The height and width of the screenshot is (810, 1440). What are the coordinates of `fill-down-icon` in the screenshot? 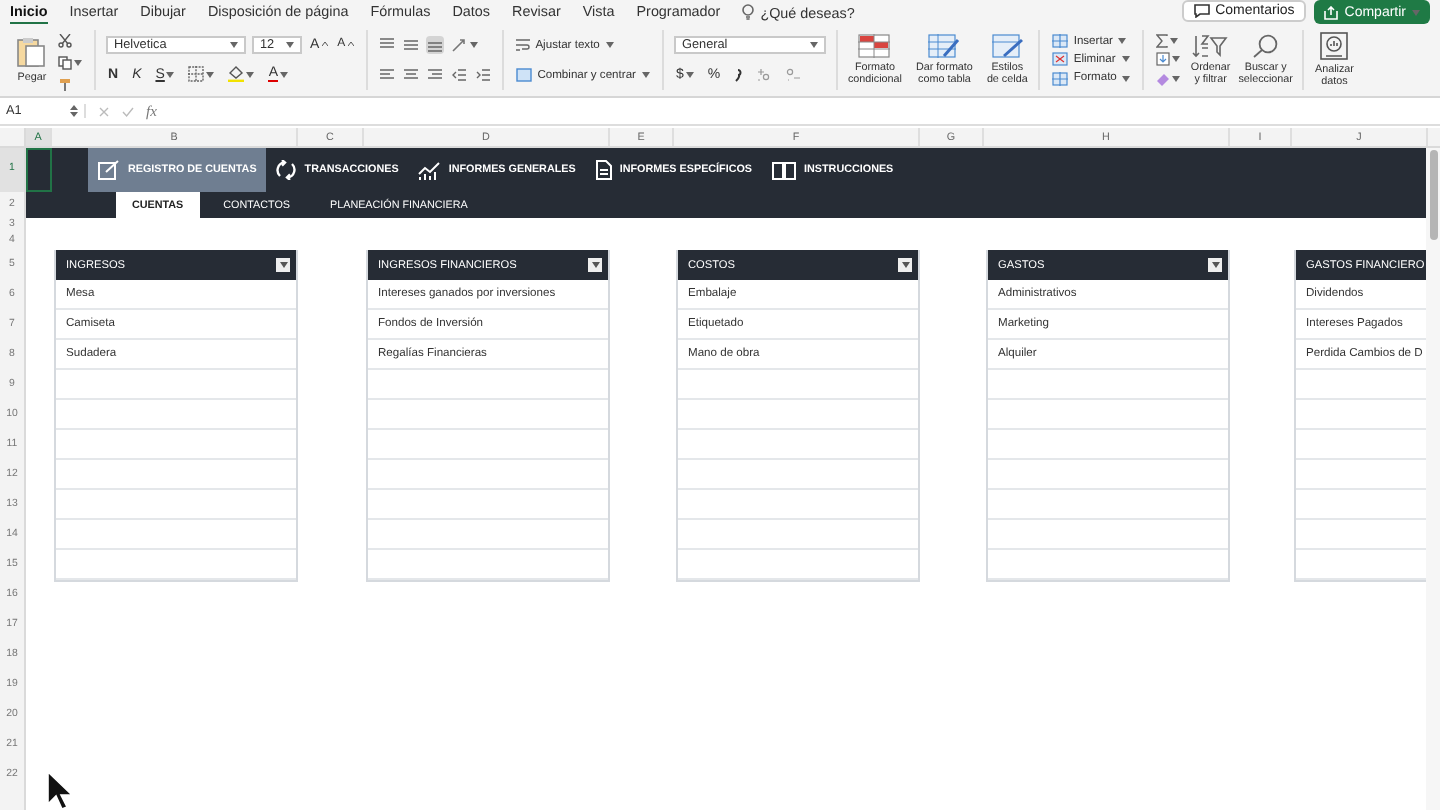 It's located at (1163, 59).